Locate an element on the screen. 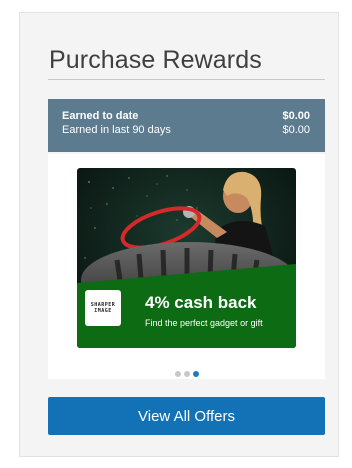 This screenshot has height=468, width=352. earned-to-date-label: Earned to date is located at coordinates (100, 116).